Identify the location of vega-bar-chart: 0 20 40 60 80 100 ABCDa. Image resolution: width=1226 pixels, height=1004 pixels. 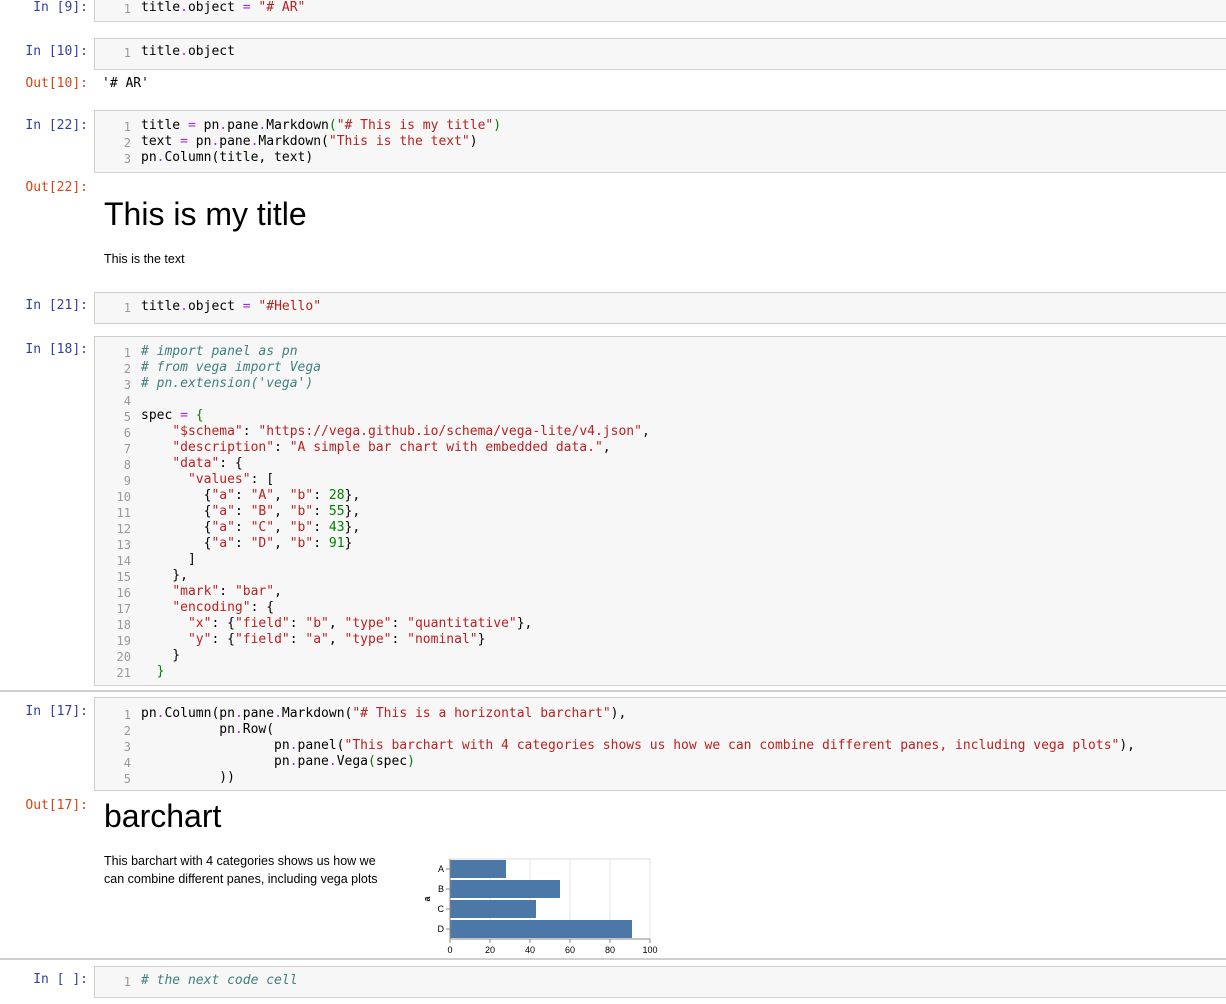
(540, 906).